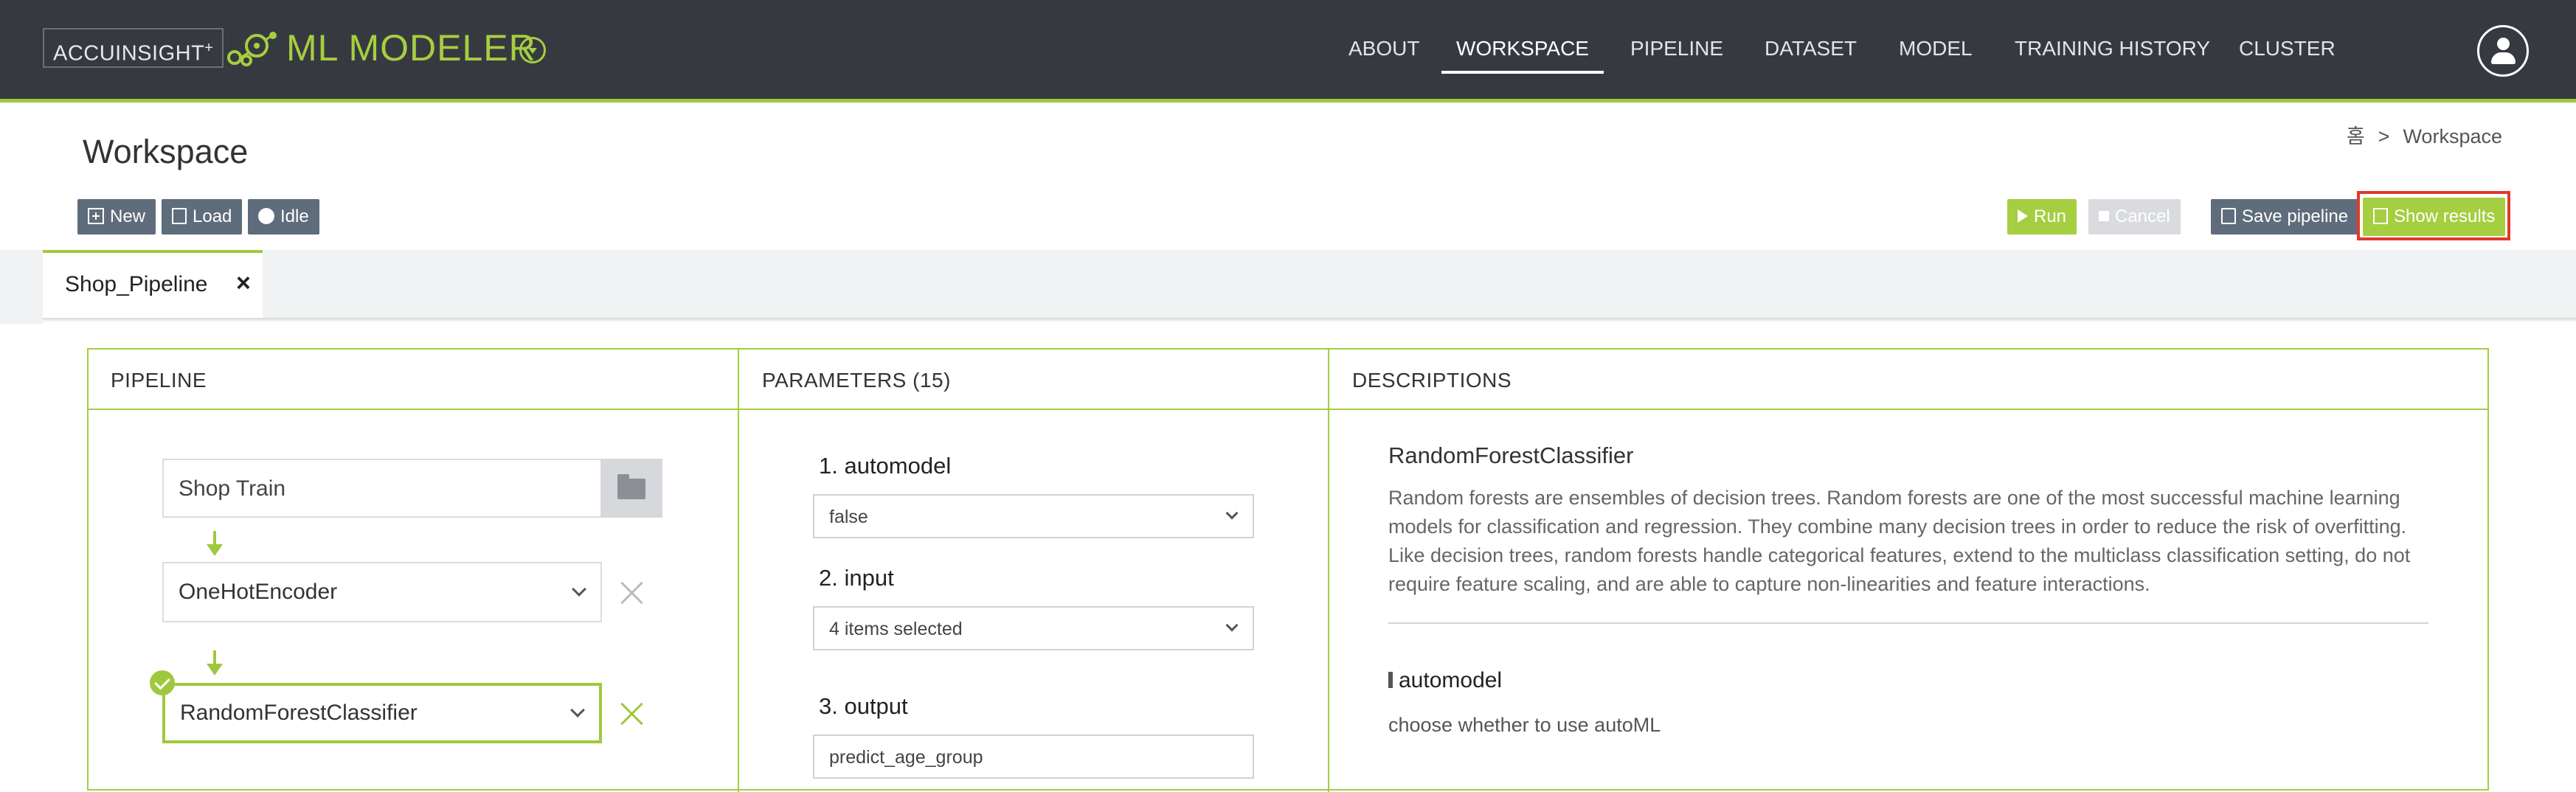 The height and width of the screenshot is (792, 2576). I want to click on new-button: New, so click(117, 217).